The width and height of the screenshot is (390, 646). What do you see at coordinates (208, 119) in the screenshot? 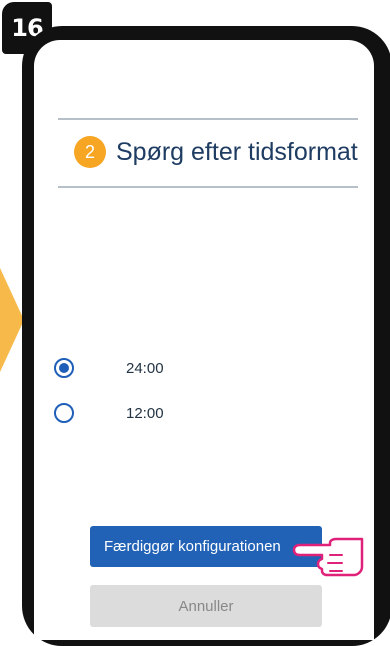
I see `divider-top` at bounding box center [208, 119].